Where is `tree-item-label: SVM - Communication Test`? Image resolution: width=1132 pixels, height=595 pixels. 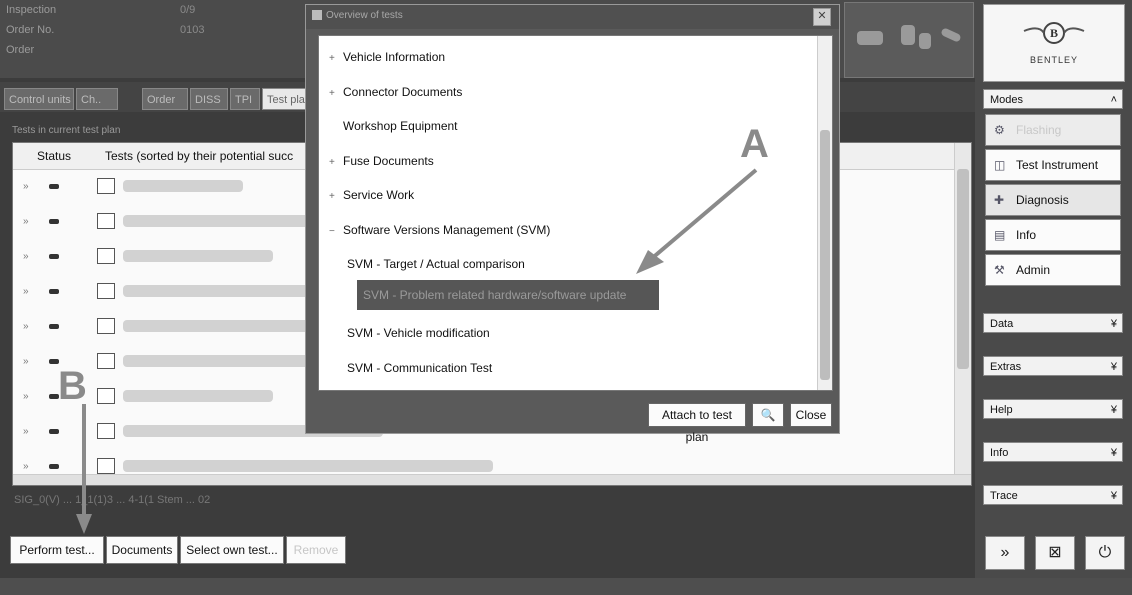
tree-item-label: SVM - Communication Test is located at coordinates (420, 367).